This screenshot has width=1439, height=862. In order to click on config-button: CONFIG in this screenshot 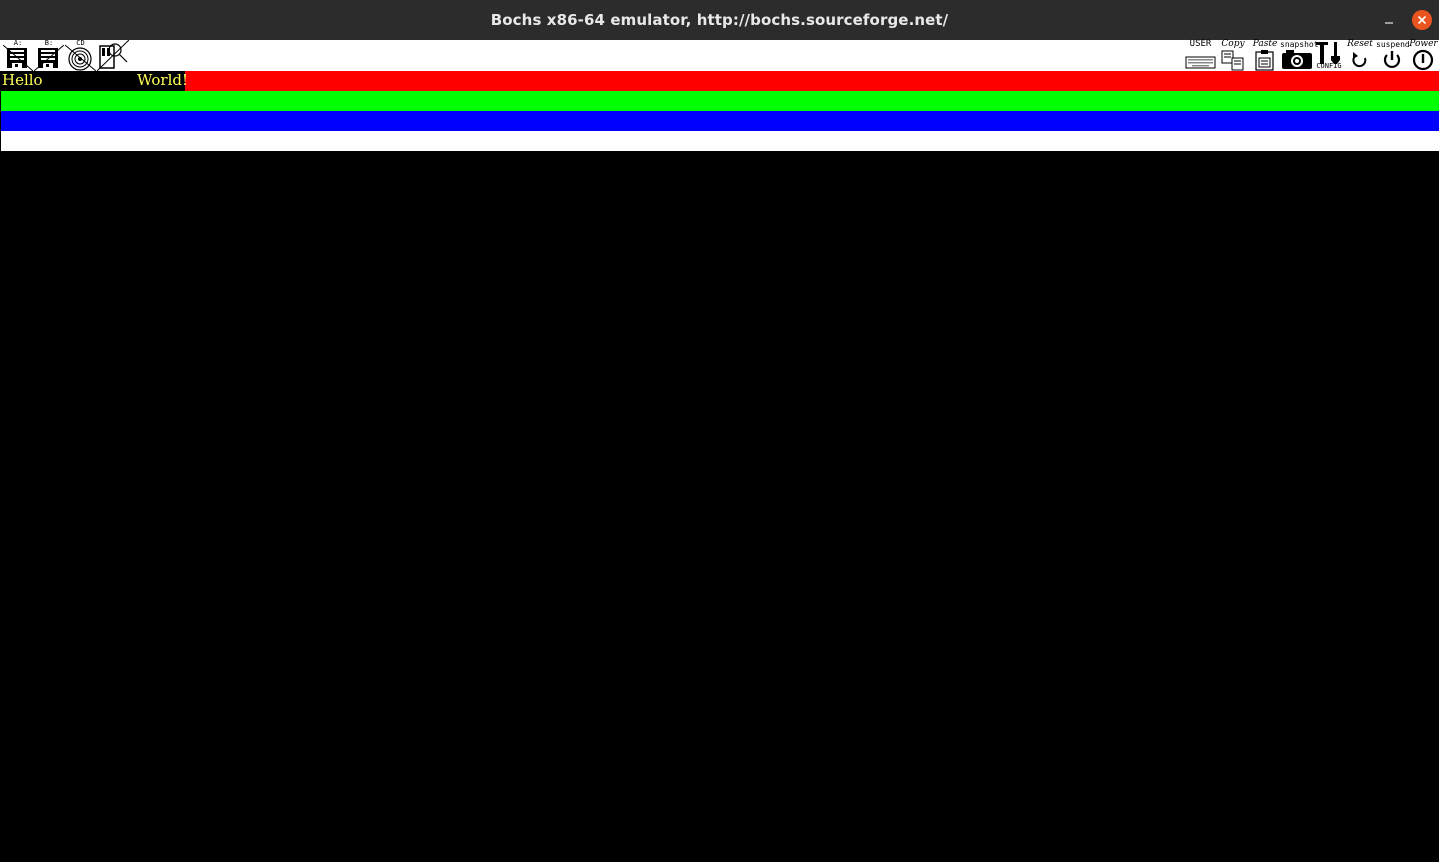, I will do `click(1329, 55)`.